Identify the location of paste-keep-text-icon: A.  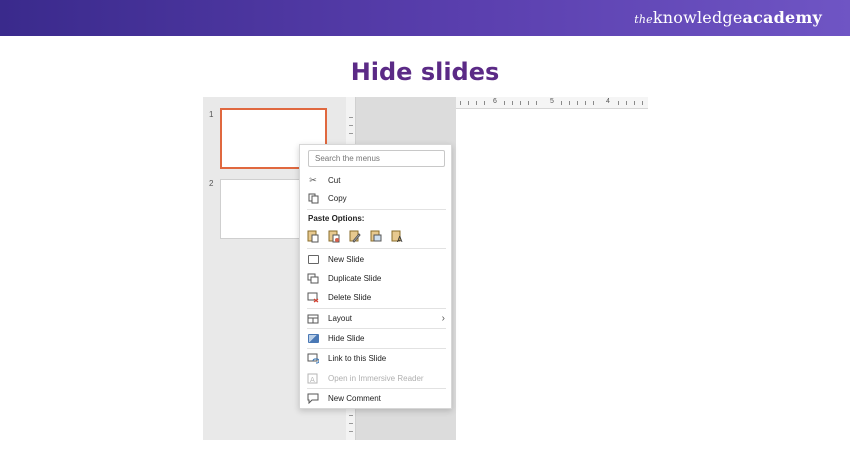
(397, 236).